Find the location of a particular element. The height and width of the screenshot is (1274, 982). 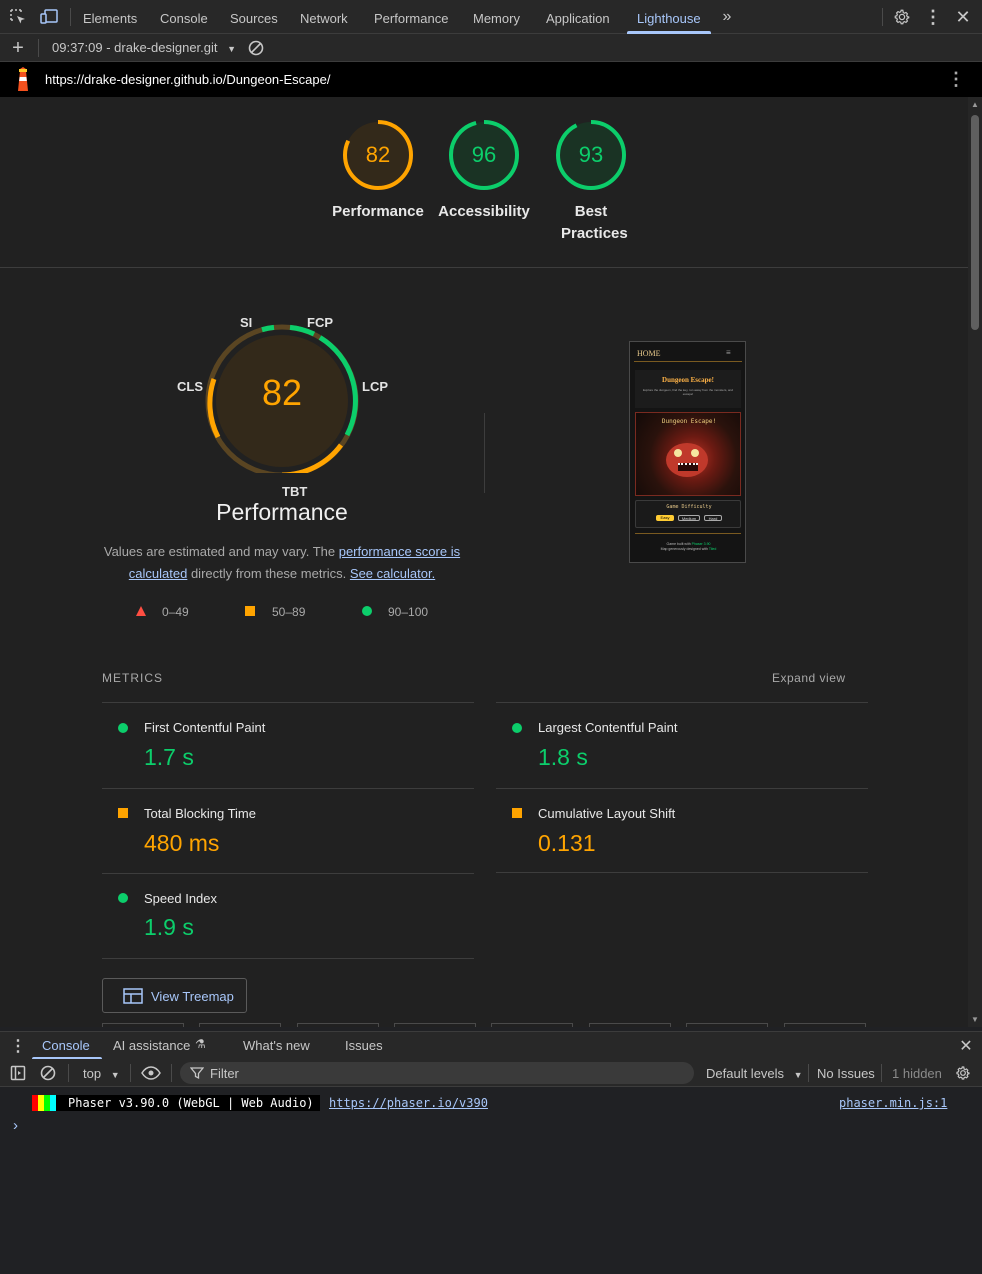

summary-gauge-accessibility: 96 Accessibility is located at coordinates (484, 172).